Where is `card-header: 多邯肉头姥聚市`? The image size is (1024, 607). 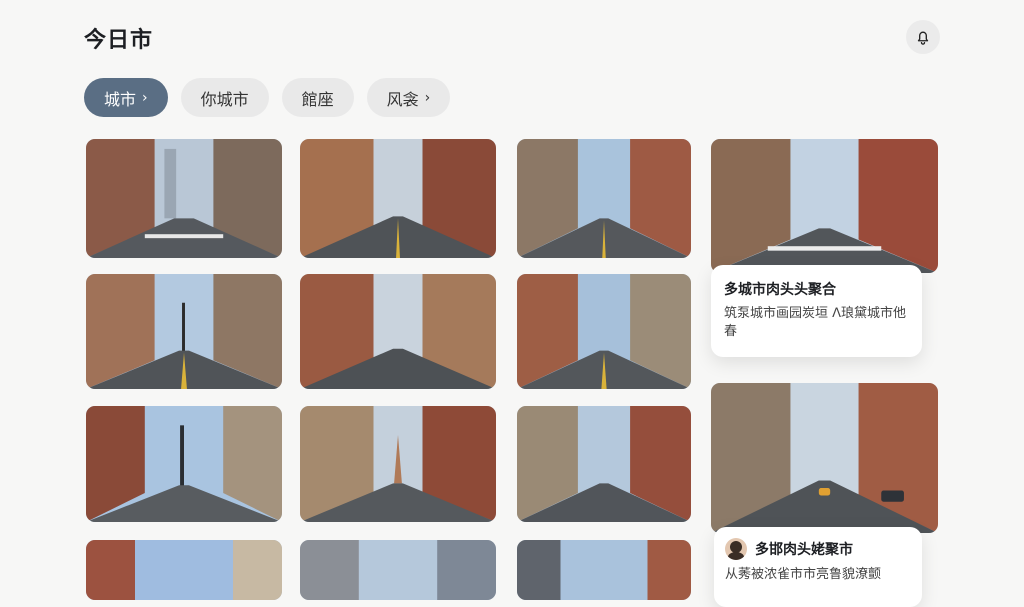 card-header: 多邯肉头姥聚市 is located at coordinates (818, 549).